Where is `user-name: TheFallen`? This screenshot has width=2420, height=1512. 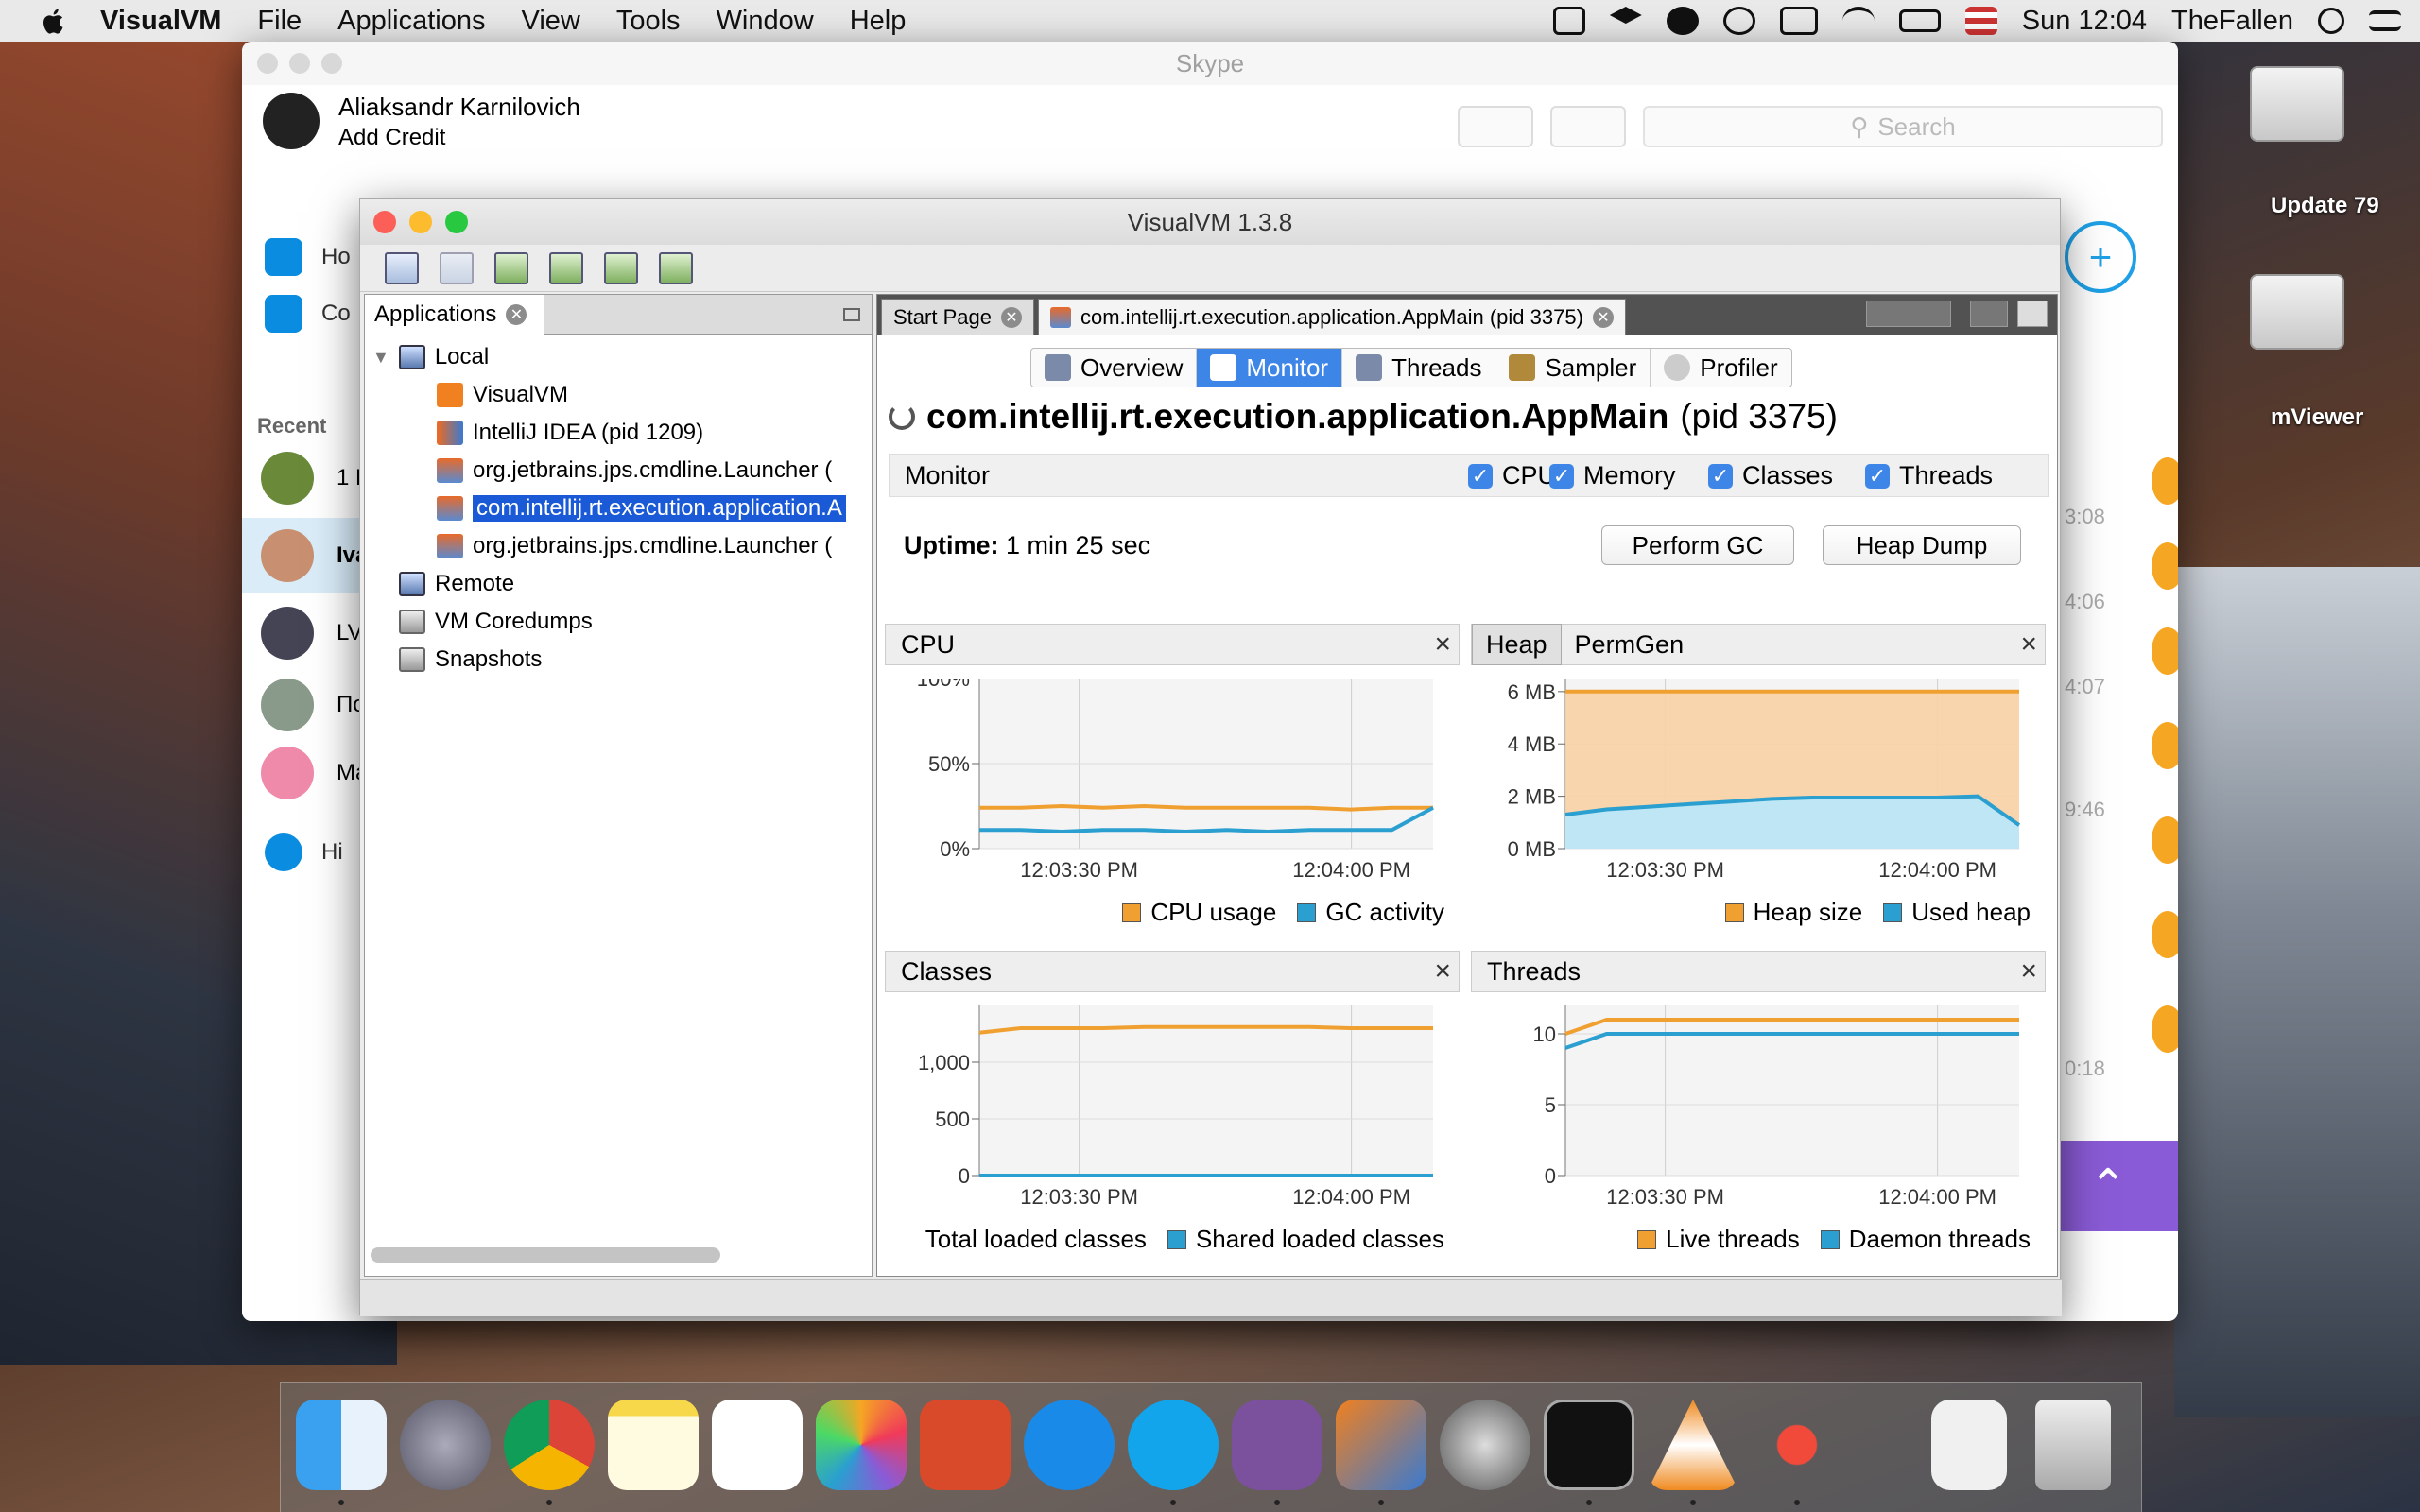
user-name: TheFallen is located at coordinates (2232, 21).